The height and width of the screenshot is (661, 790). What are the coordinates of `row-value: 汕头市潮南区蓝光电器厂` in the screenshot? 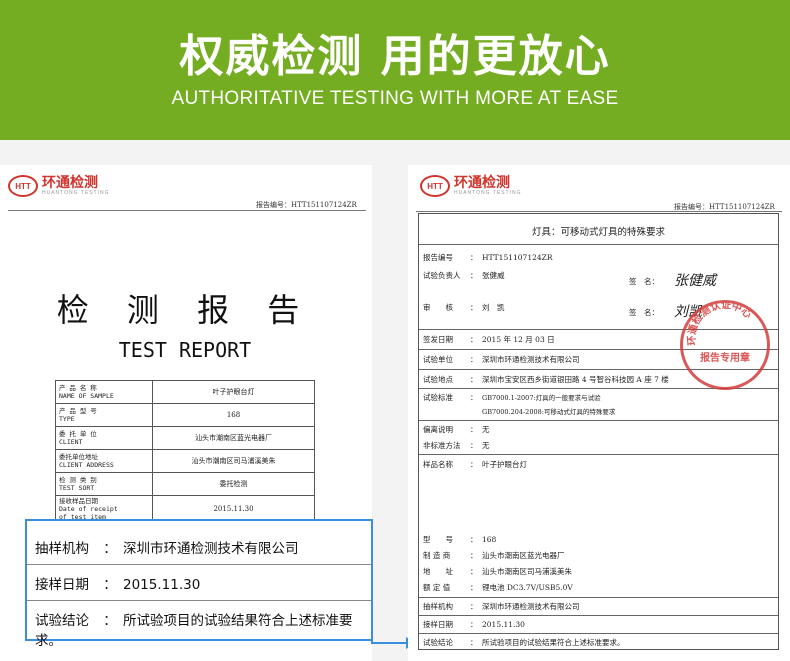 It's located at (233, 438).